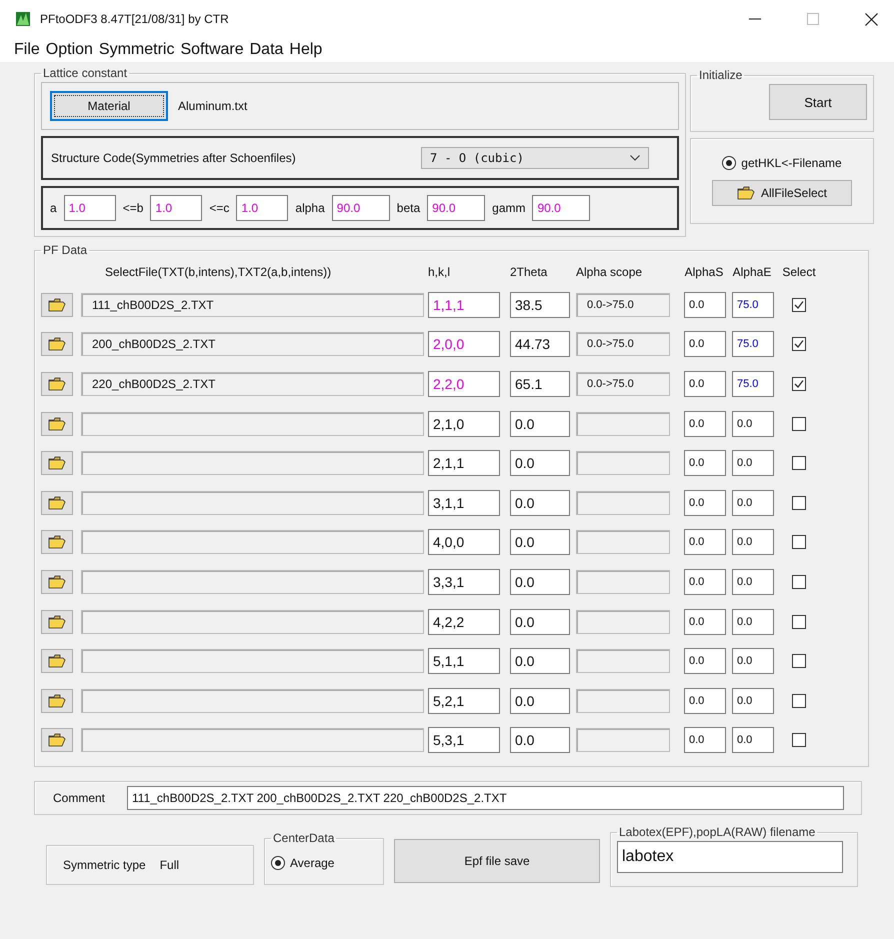 This screenshot has width=894, height=939. Describe the element at coordinates (540, 305) in the screenshot. I see `two-theta-field: 38.5` at that location.